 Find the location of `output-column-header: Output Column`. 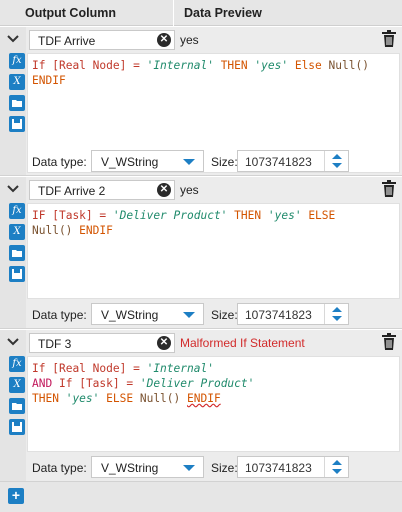

output-column-header: Output Column is located at coordinates (70, 13).